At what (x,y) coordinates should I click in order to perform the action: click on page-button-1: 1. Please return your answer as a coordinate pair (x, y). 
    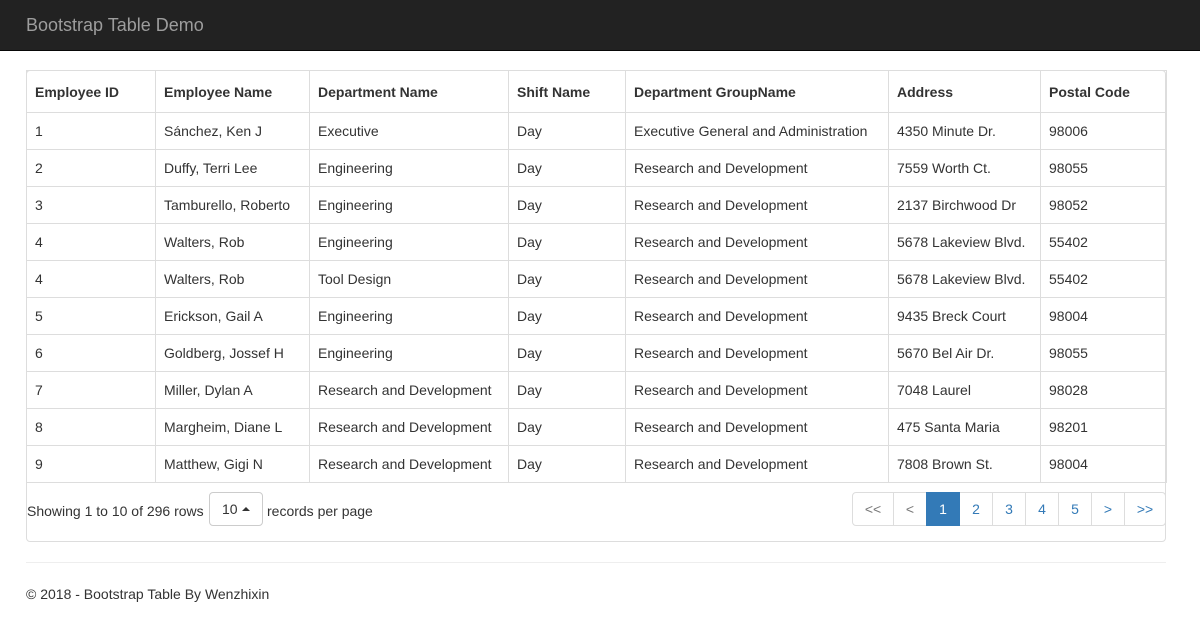
    Looking at the image, I should click on (943, 509).